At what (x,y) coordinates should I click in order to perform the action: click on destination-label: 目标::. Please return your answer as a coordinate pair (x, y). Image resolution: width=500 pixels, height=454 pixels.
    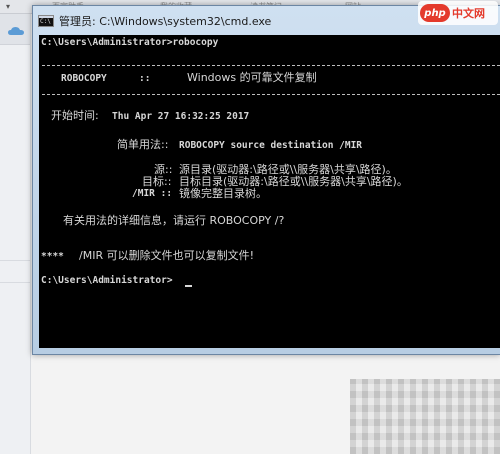
    Looking at the image, I should click on (157, 181).